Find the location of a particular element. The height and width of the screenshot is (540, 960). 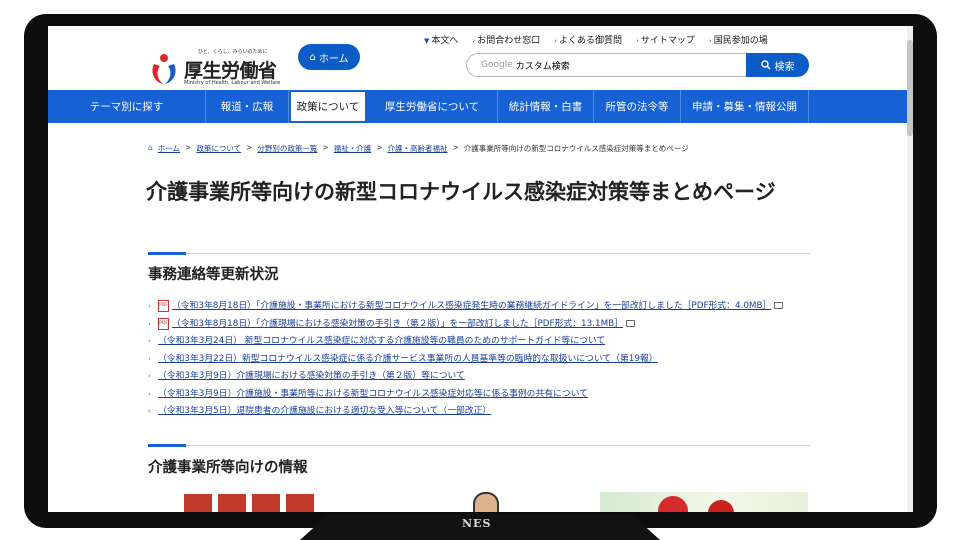

top-link-contact: › お問合わせ窓口 is located at coordinates (506, 39).